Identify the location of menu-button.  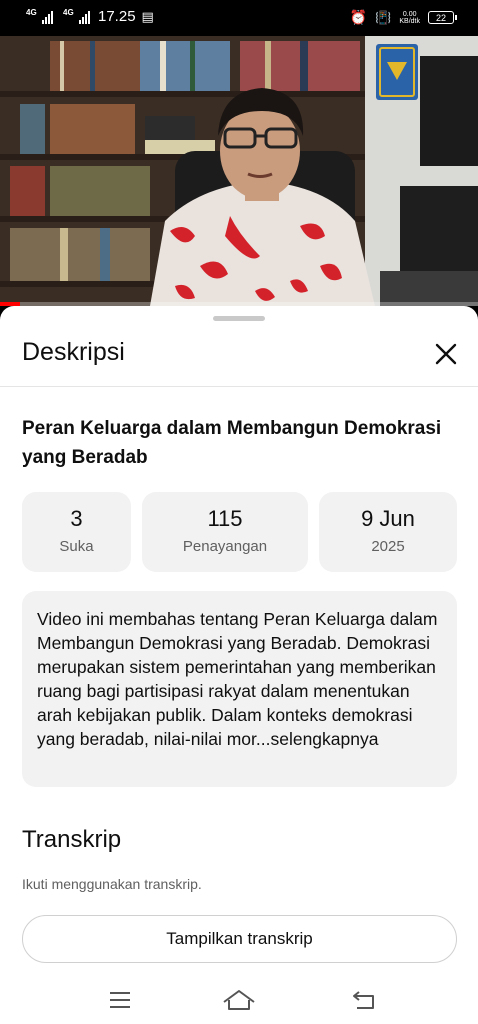
(120, 1000).